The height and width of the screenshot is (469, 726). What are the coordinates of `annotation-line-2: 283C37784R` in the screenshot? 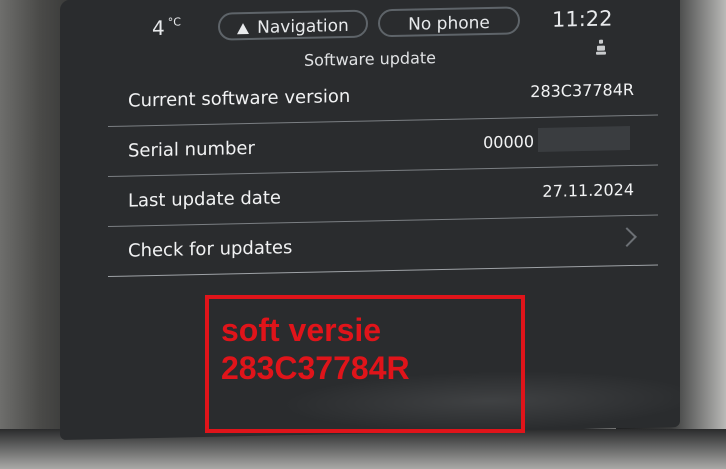 It's located at (315, 368).